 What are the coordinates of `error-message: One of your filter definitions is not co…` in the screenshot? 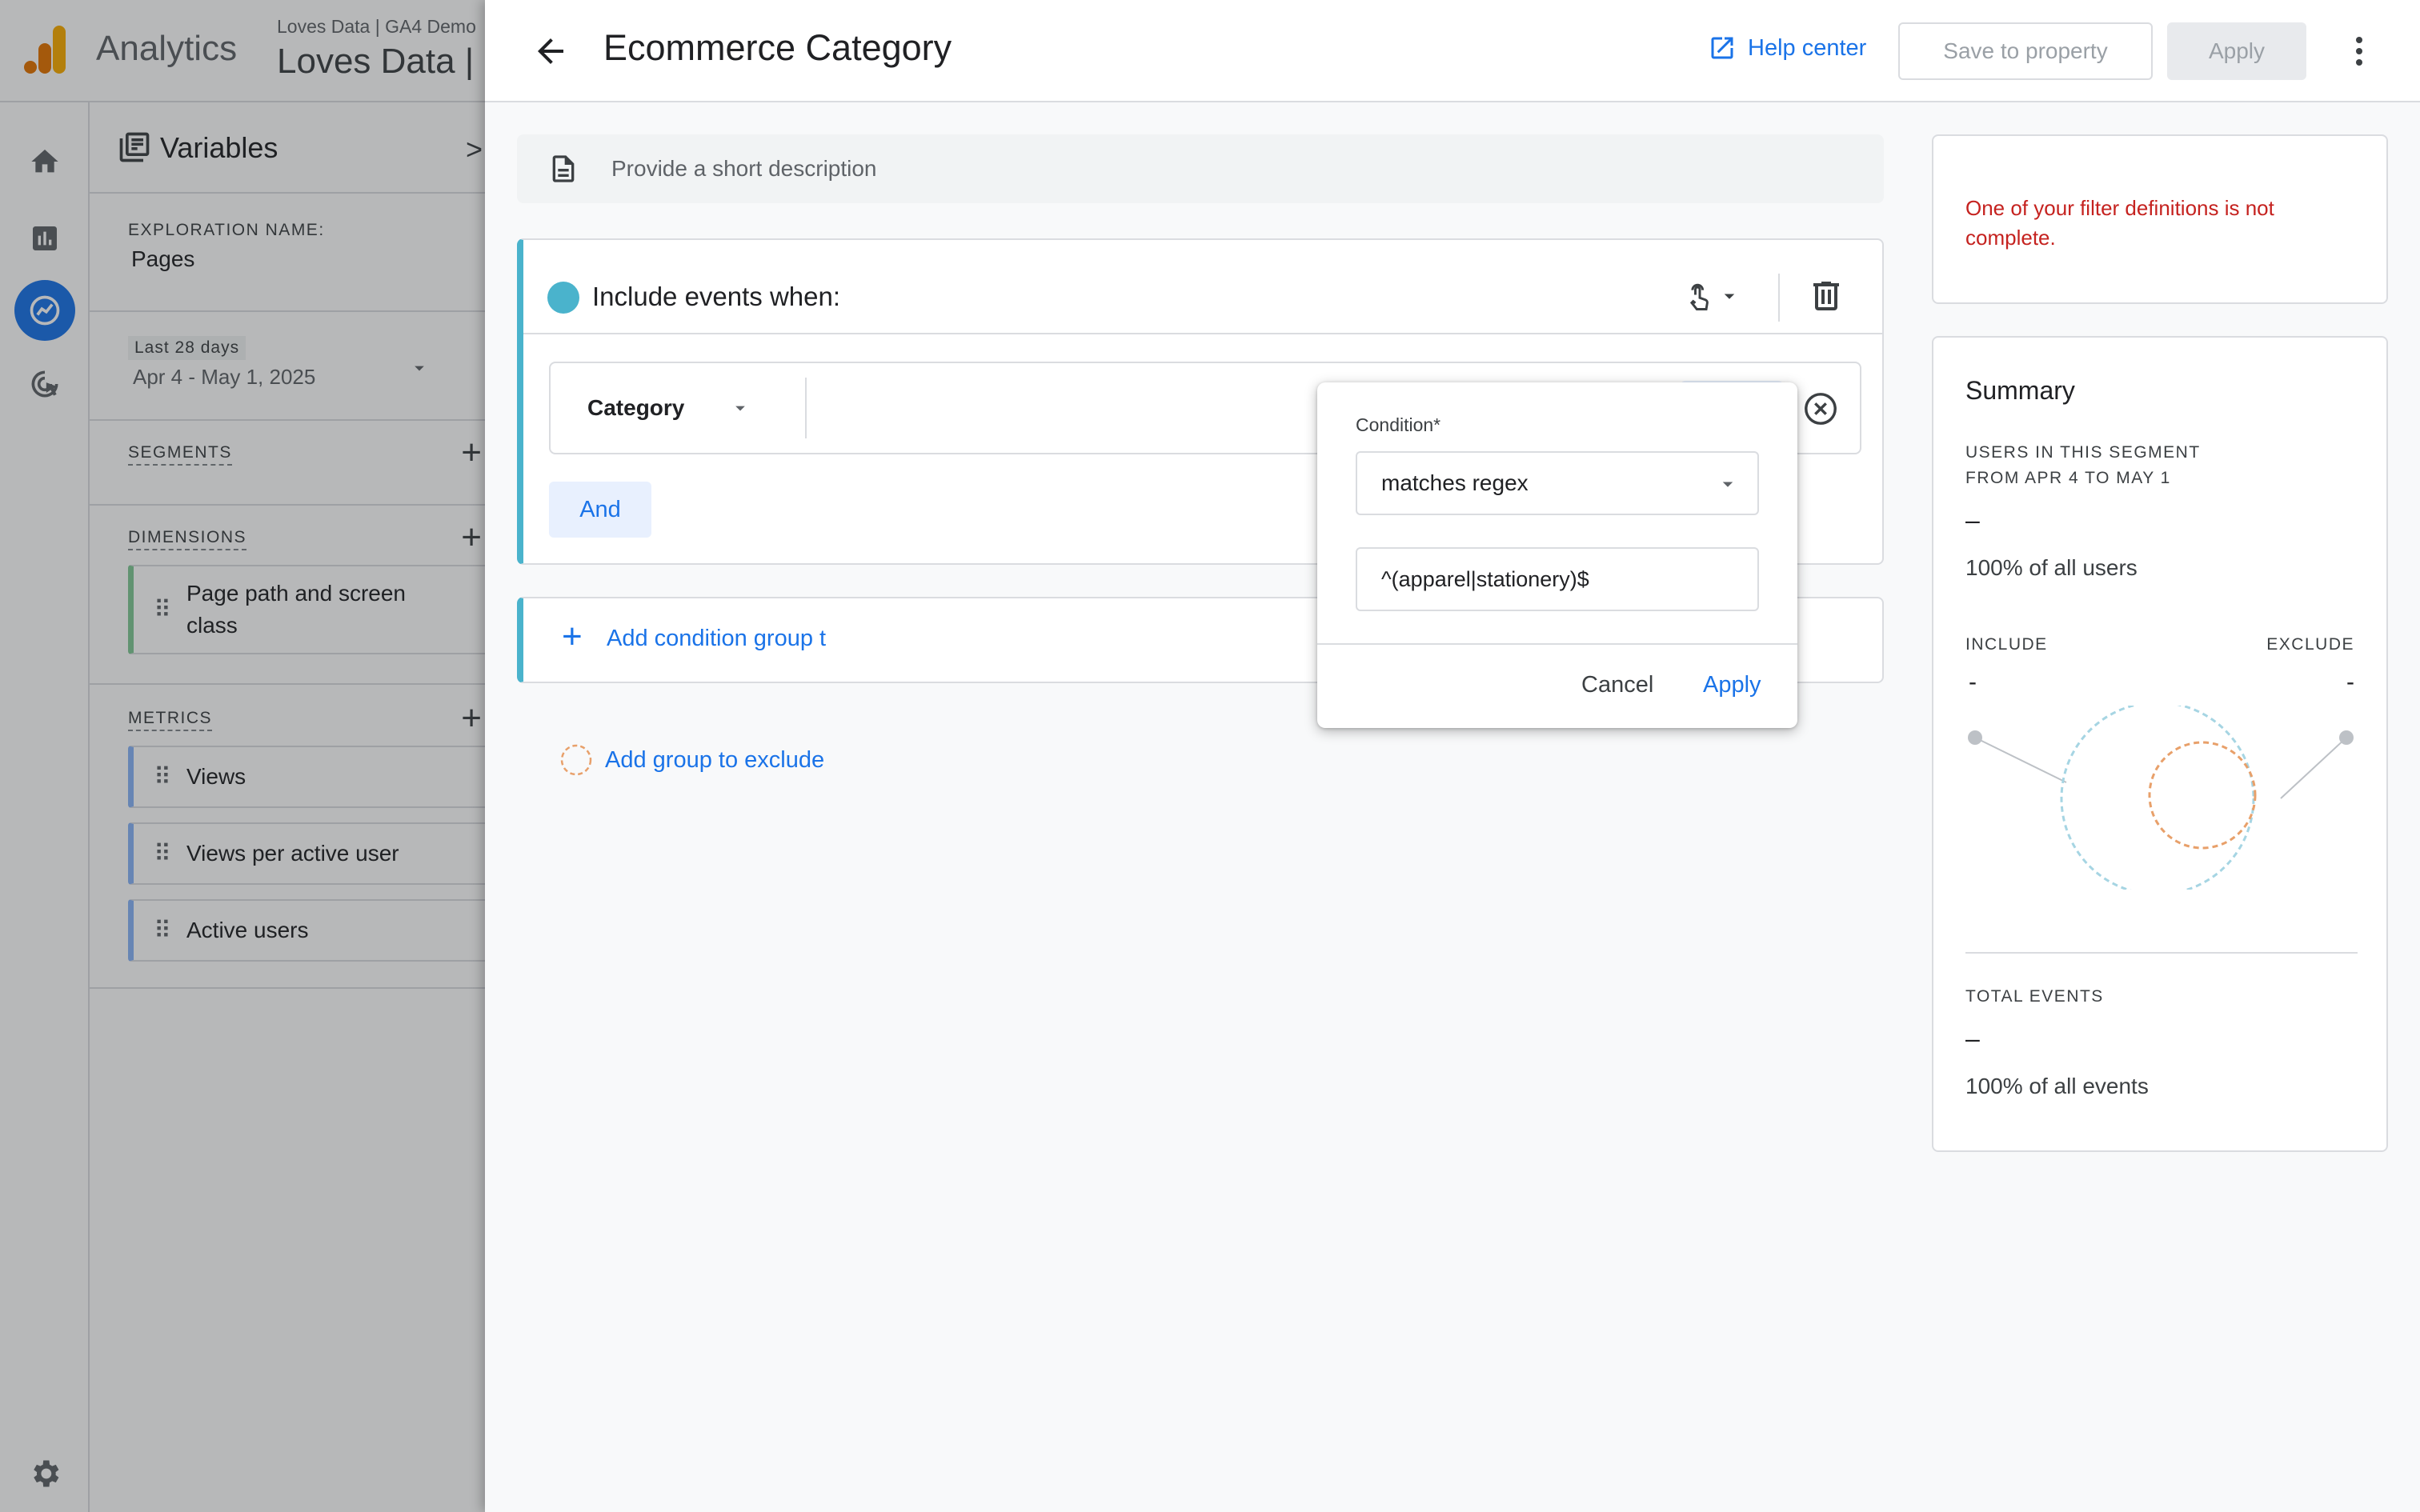 It's located at (2119, 223).